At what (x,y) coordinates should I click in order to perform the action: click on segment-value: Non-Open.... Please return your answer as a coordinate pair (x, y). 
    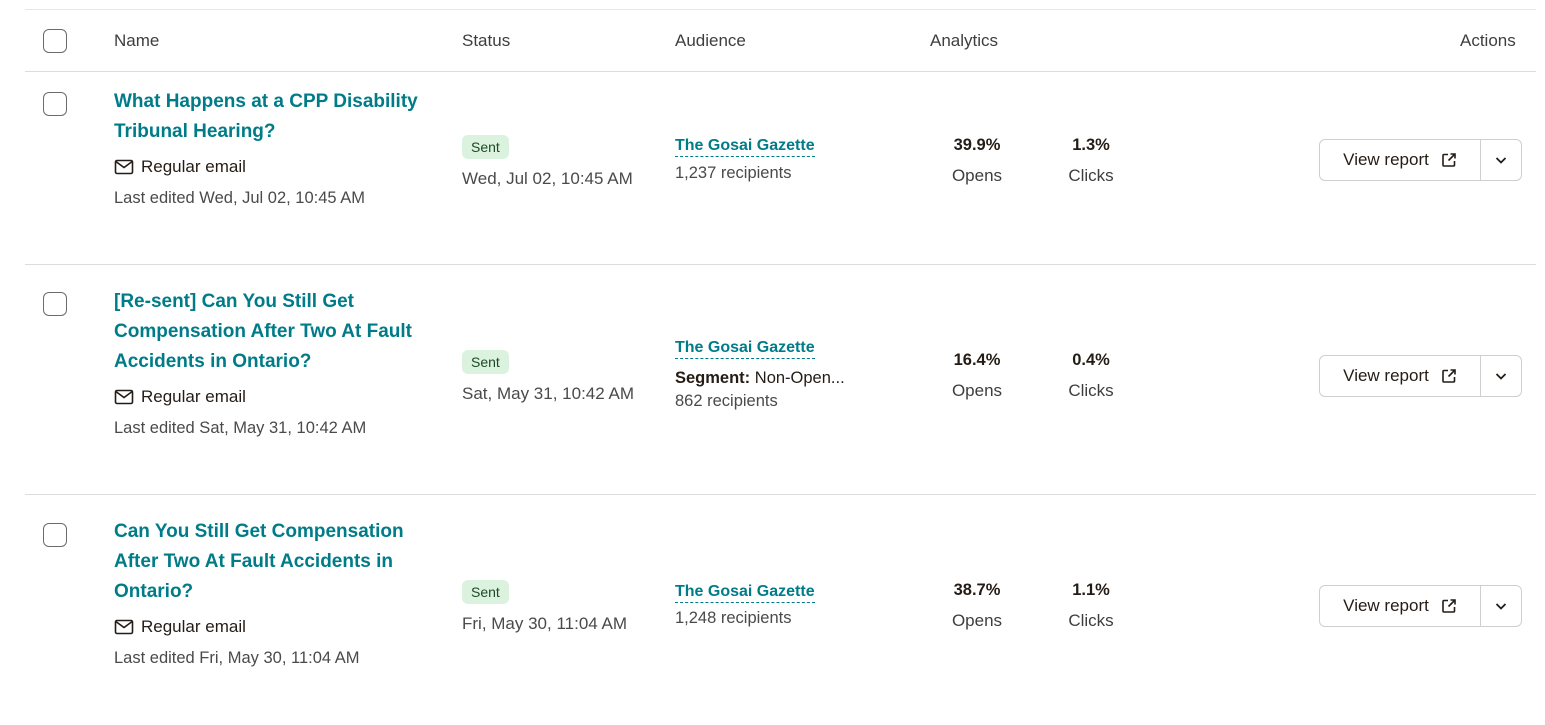
    Looking at the image, I should click on (797, 378).